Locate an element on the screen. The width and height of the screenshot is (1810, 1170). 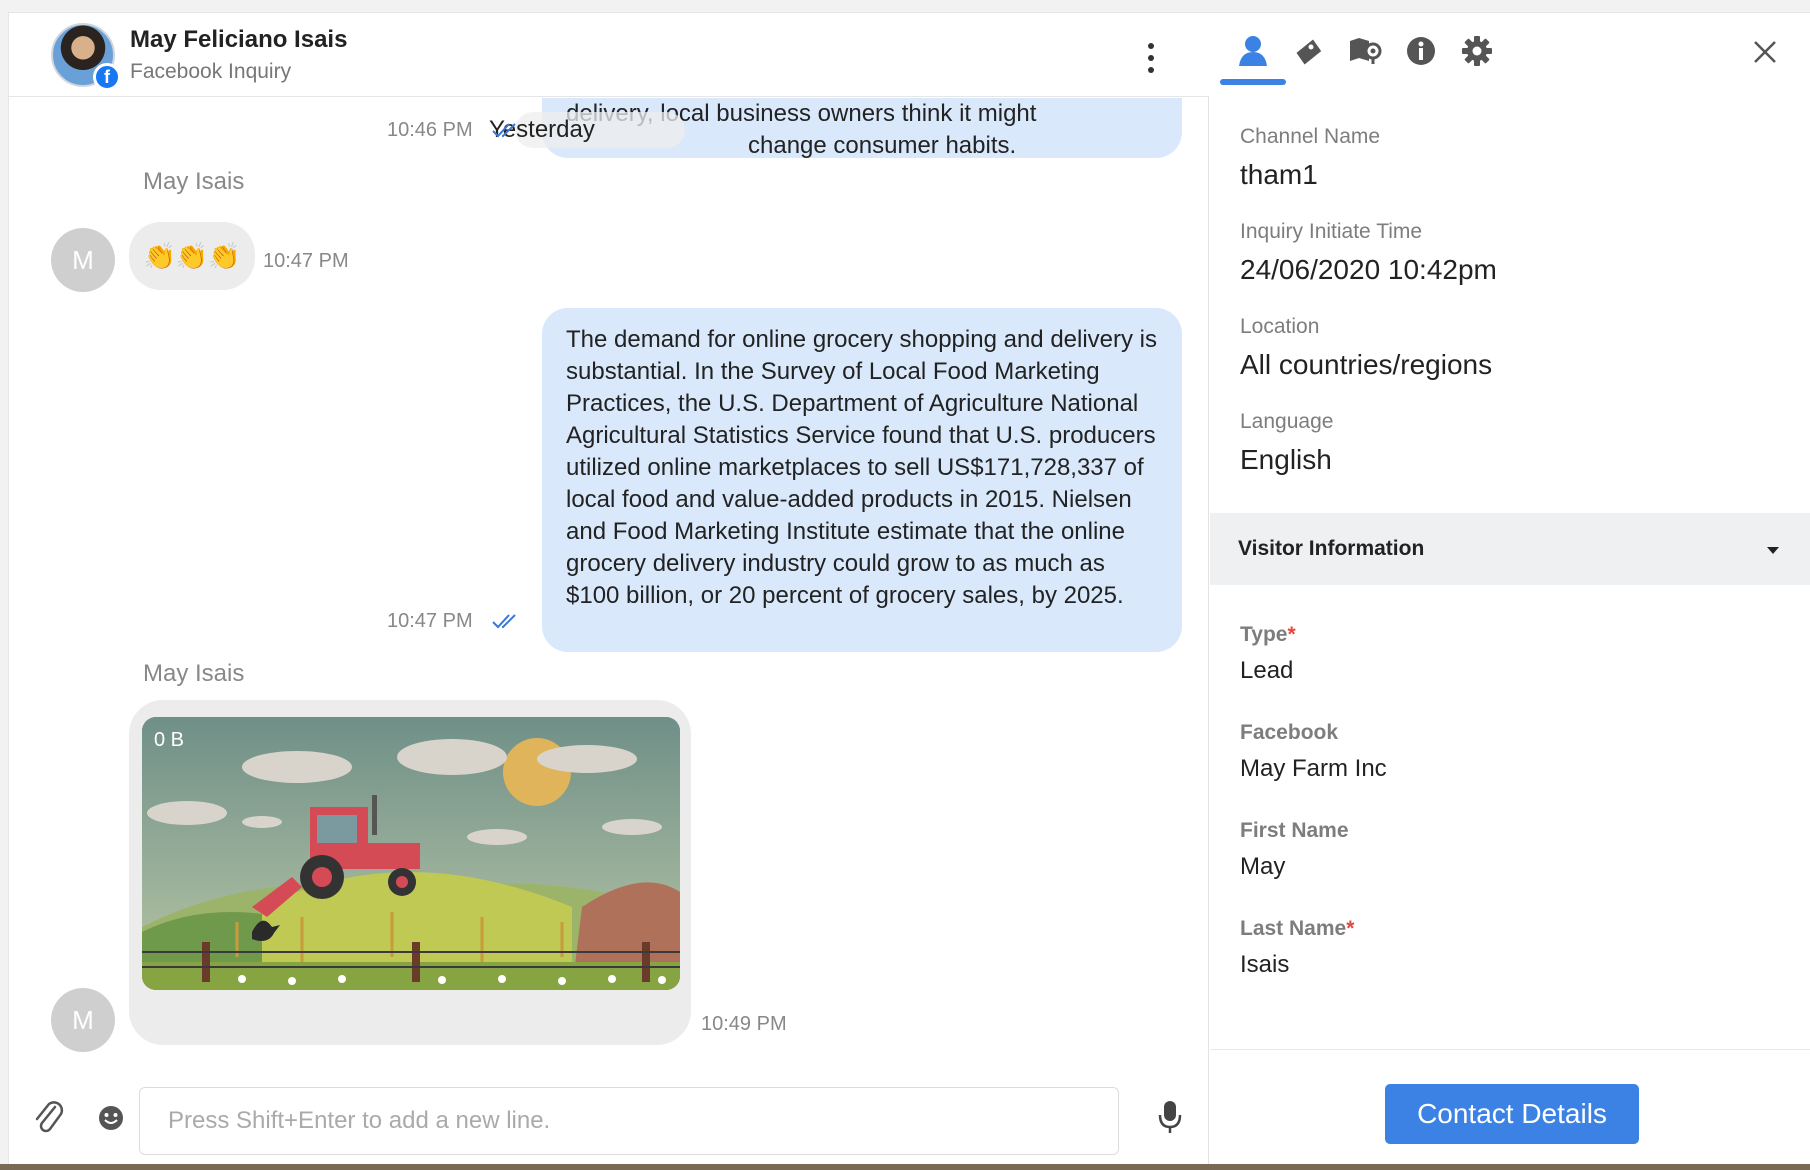
more-options-icon is located at coordinates (1151, 63).